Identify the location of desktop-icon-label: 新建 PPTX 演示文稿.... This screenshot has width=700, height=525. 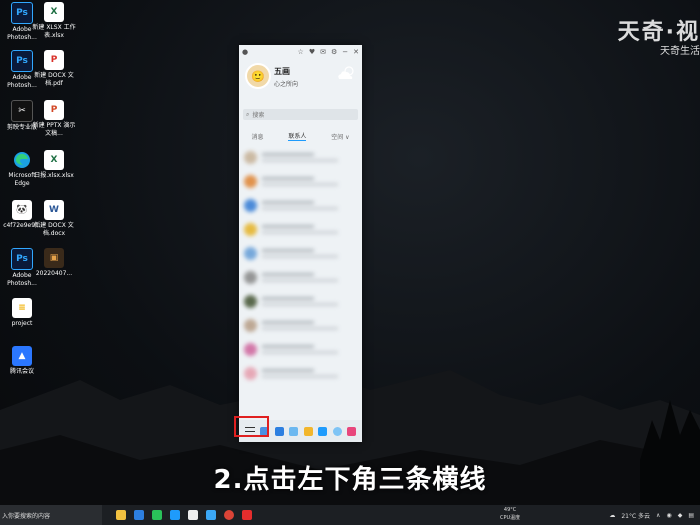
(54, 129).